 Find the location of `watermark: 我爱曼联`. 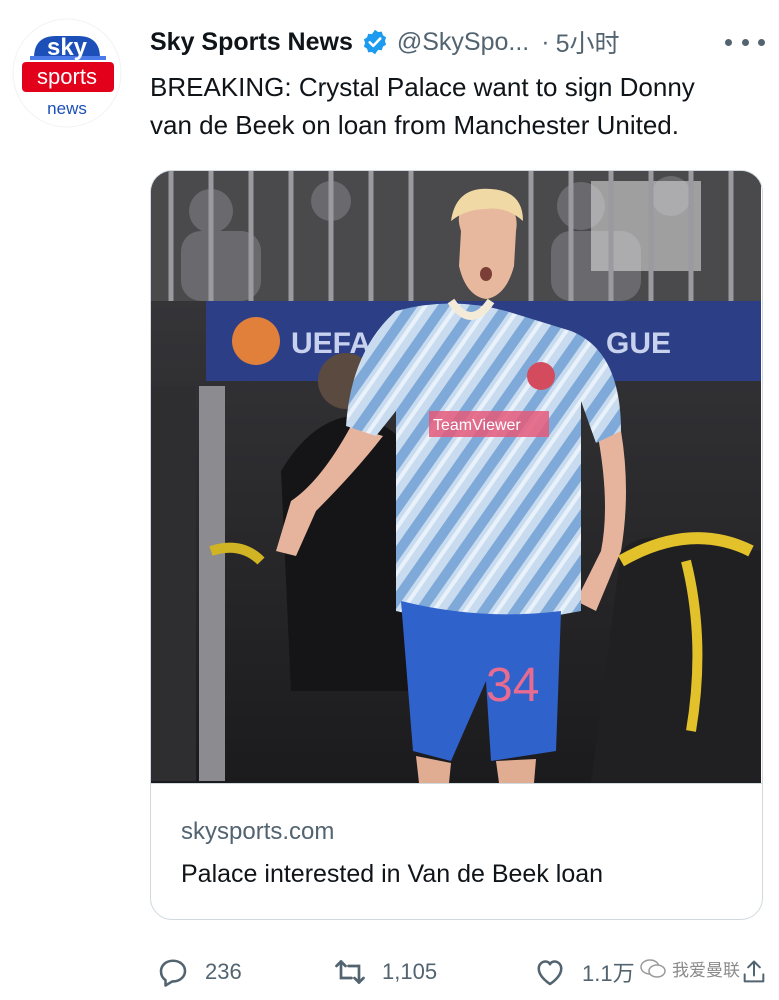

watermark: 我爱曼联 is located at coordinates (690, 968).